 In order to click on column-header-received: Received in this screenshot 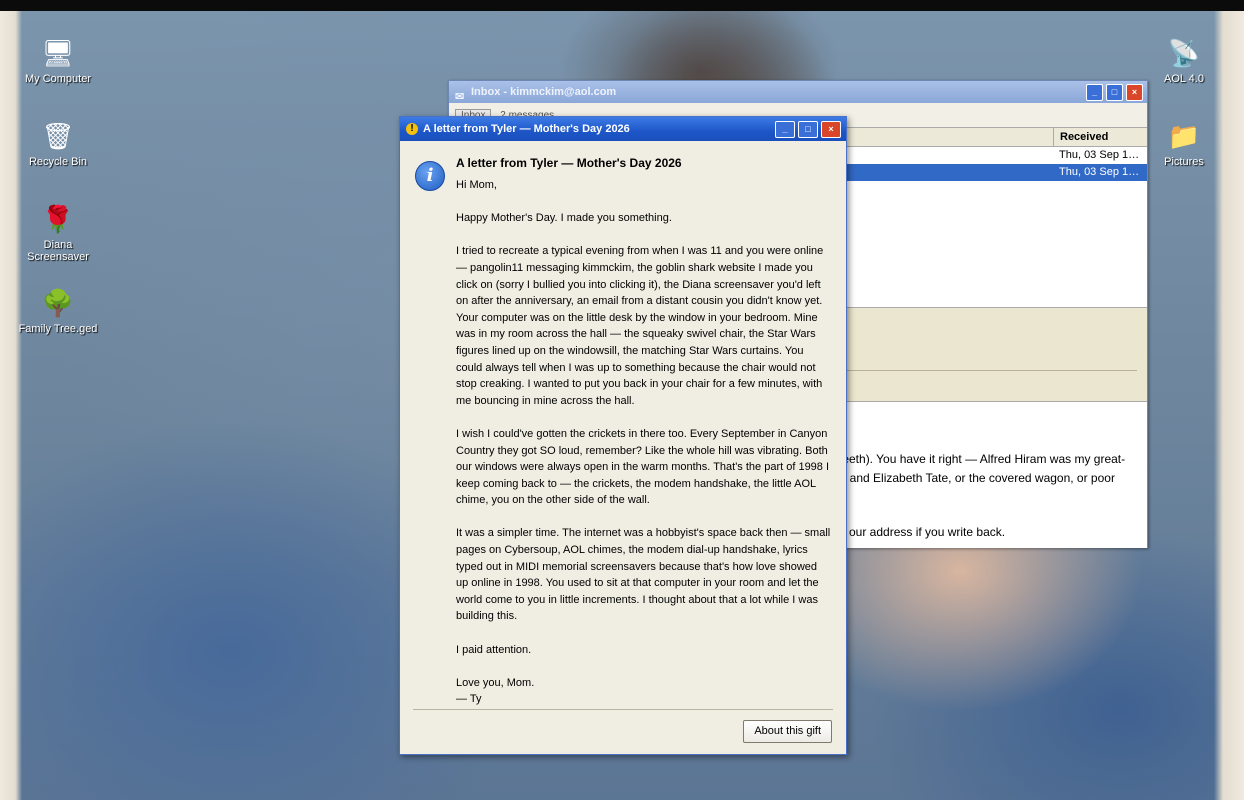, I will do `click(1080, 137)`.